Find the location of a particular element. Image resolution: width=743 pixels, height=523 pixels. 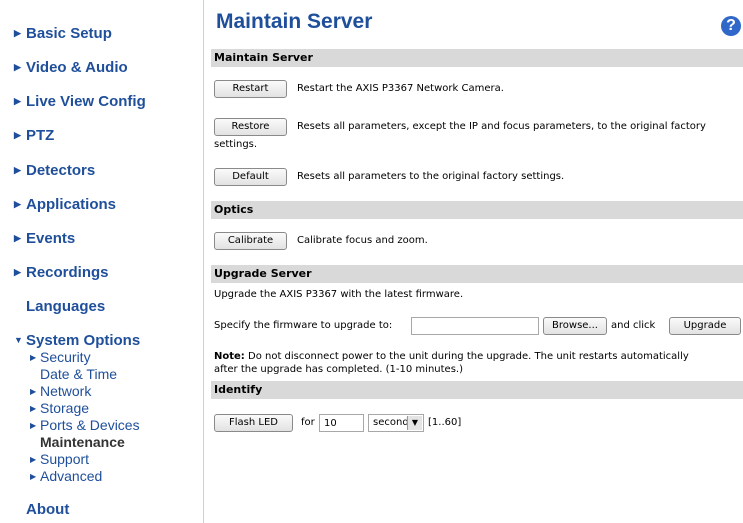

section-header-optics: Optics is located at coordinates (477, 210).